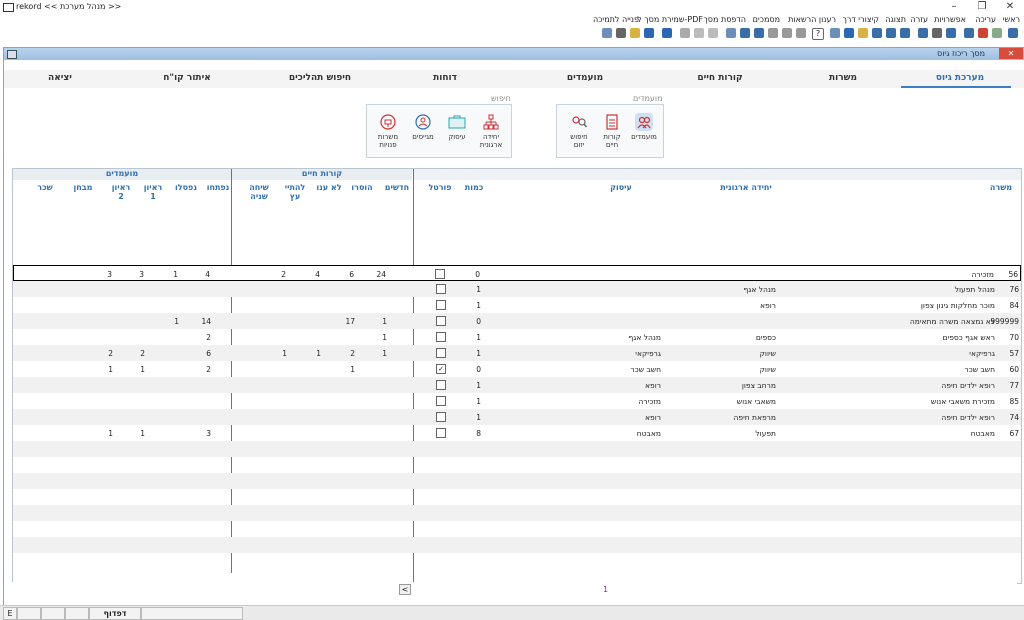 This screenshot has width=1024, height=620. What do you see at coordinates (616, 19) in the screenshot?
I see `menu-support: פנייה לתמיכה` at bounding box center [616, 19].